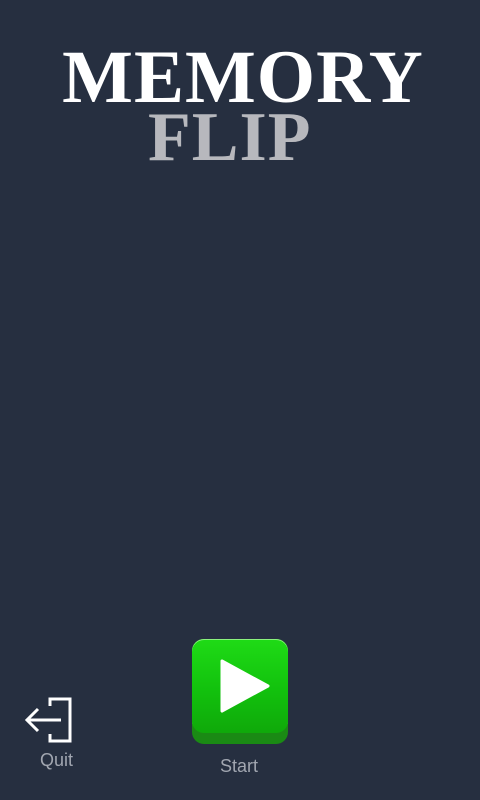 The image size is (480, 800). I want to click on exit-icon, so click(48, 720).